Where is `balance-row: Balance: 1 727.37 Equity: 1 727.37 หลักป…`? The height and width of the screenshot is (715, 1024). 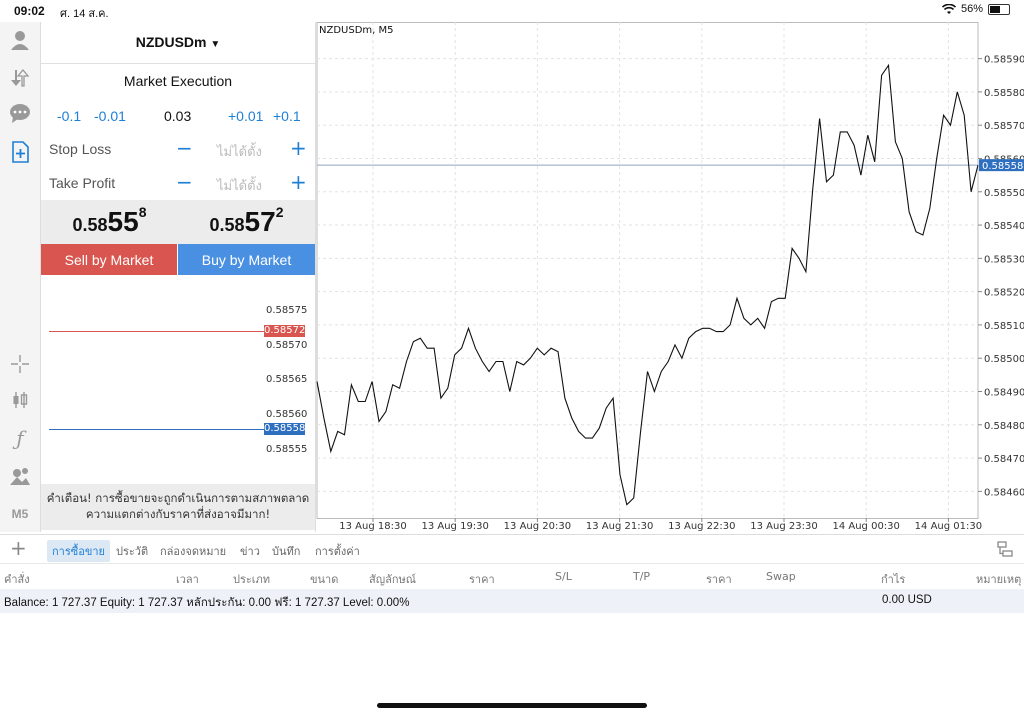
balance-row: Balance: 1 727.37 Equity: 1 727.37 หลักป… is located at coordinates (512, 601).